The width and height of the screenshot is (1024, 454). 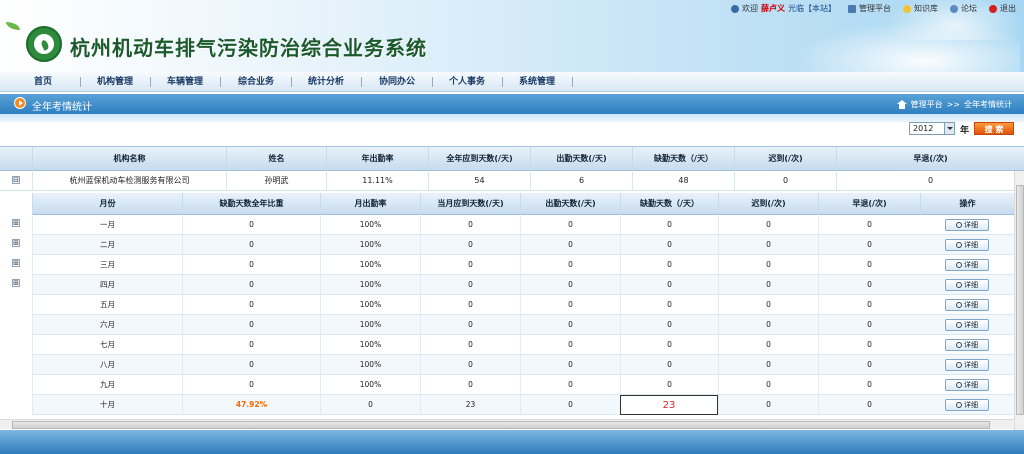 What do you see at coordinates (537, 82) in the screenshot?
I see `nav-system-management: 系统管理` at bounding box center [537, 82].